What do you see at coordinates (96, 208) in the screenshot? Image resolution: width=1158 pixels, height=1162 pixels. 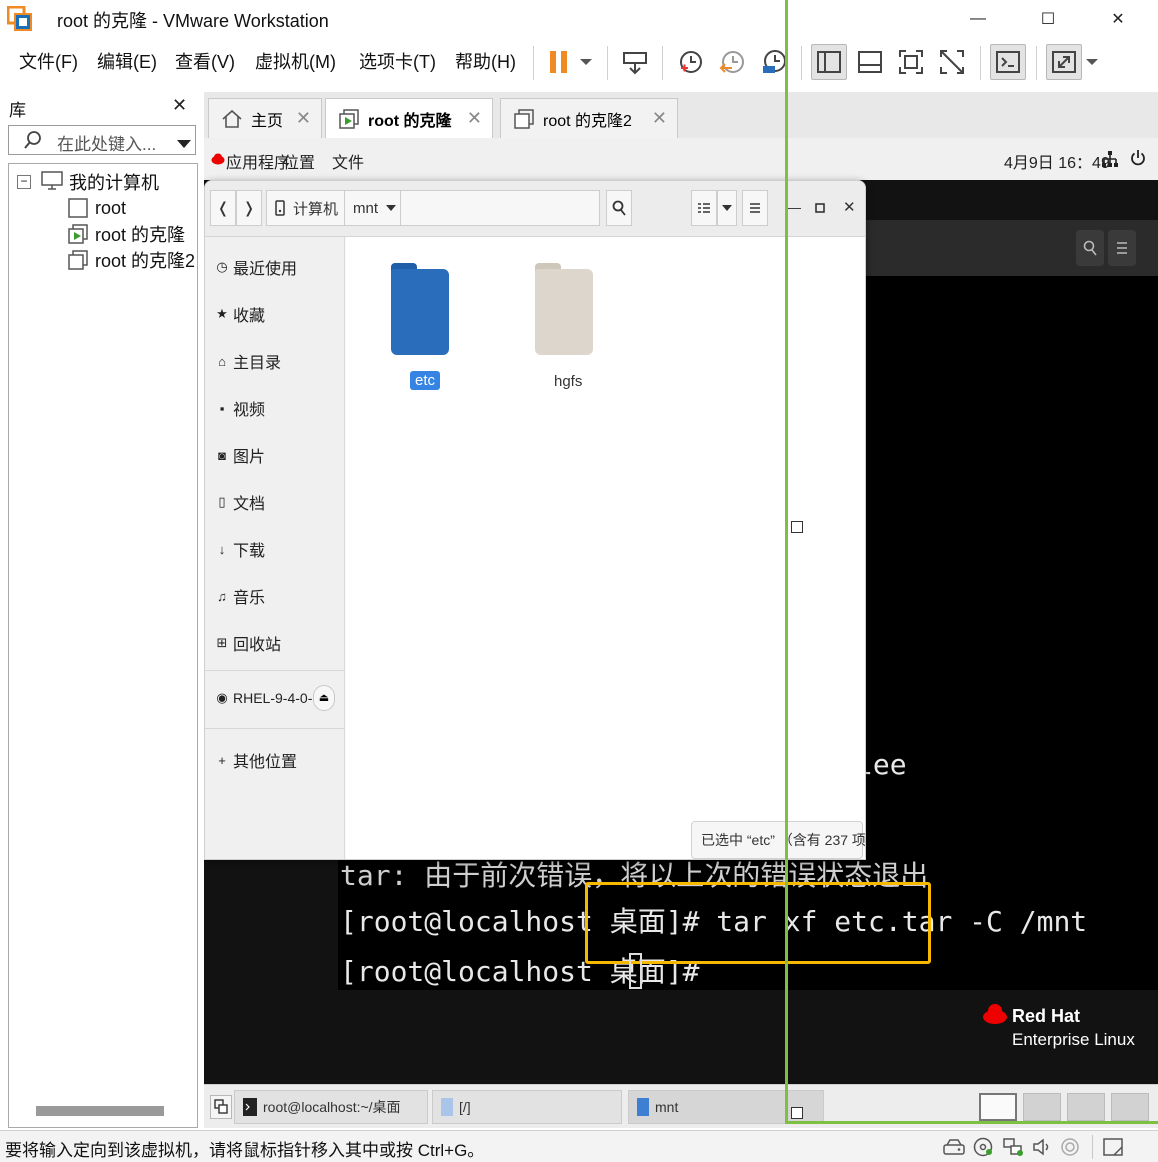 I see `tree-item-root: root` at bounding box center [96, 208].